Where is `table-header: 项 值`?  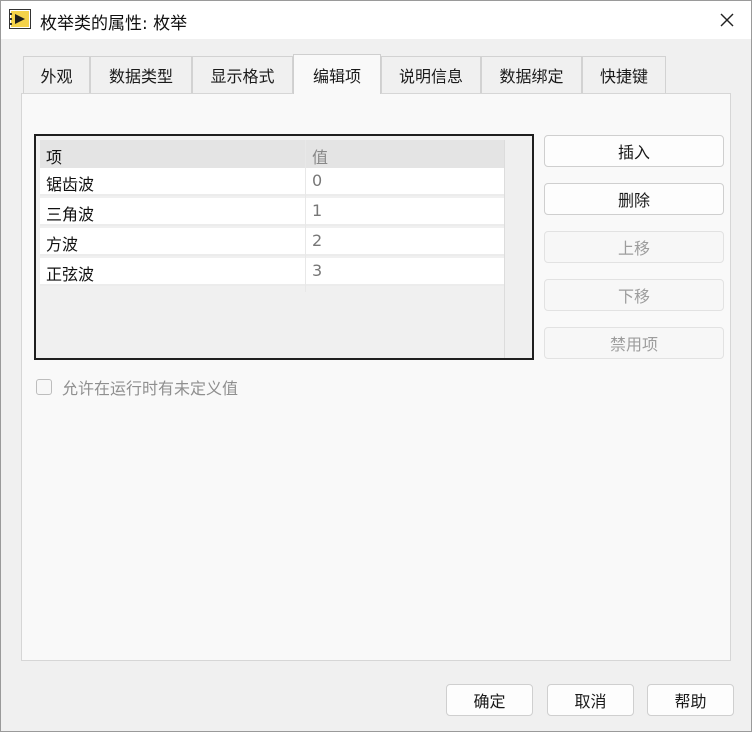 table-header: 项 值 is located at coordinates (272, 154).